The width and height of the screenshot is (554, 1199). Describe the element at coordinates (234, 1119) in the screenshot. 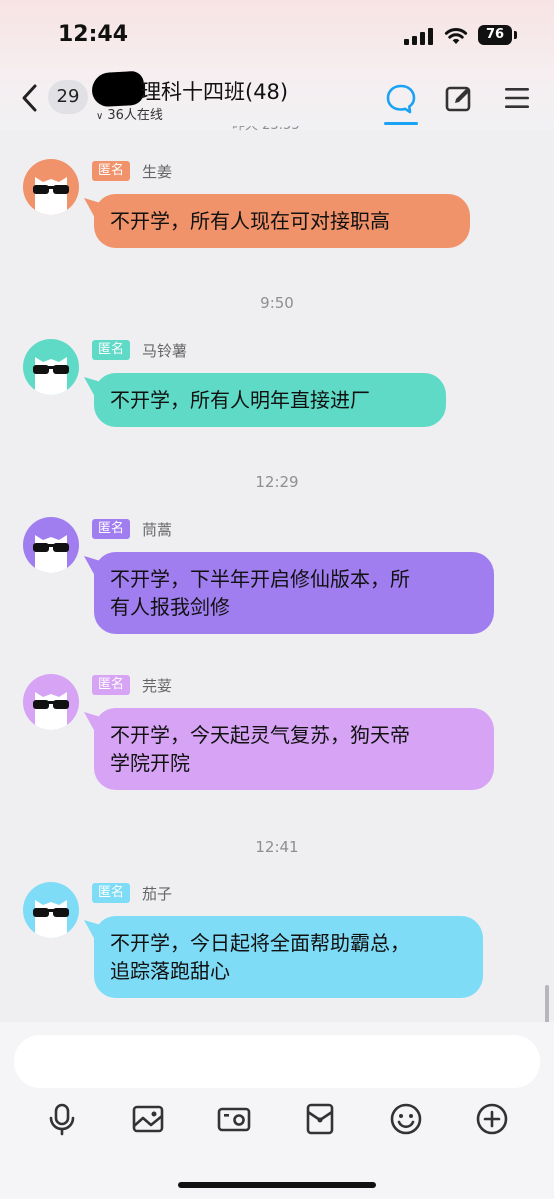

I see `camera-icon` at that location.